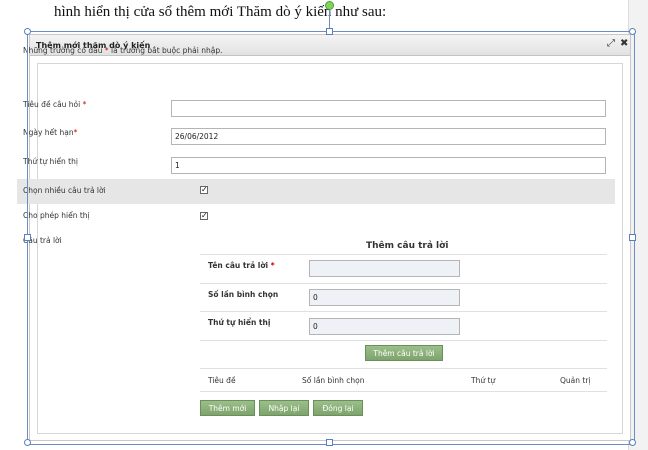 The height and width of the screenshot is (450, 648). I want to click on resize-handle-bottom, so click(329, 442).